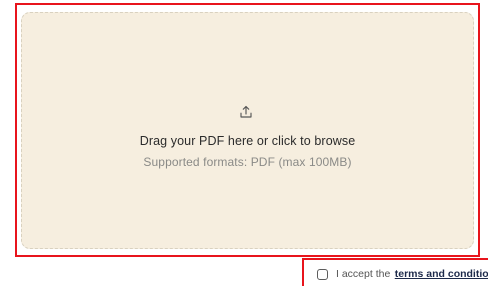 The image size is (488, 286). I want to click on terms-label: I accept the, so click(363, 274).